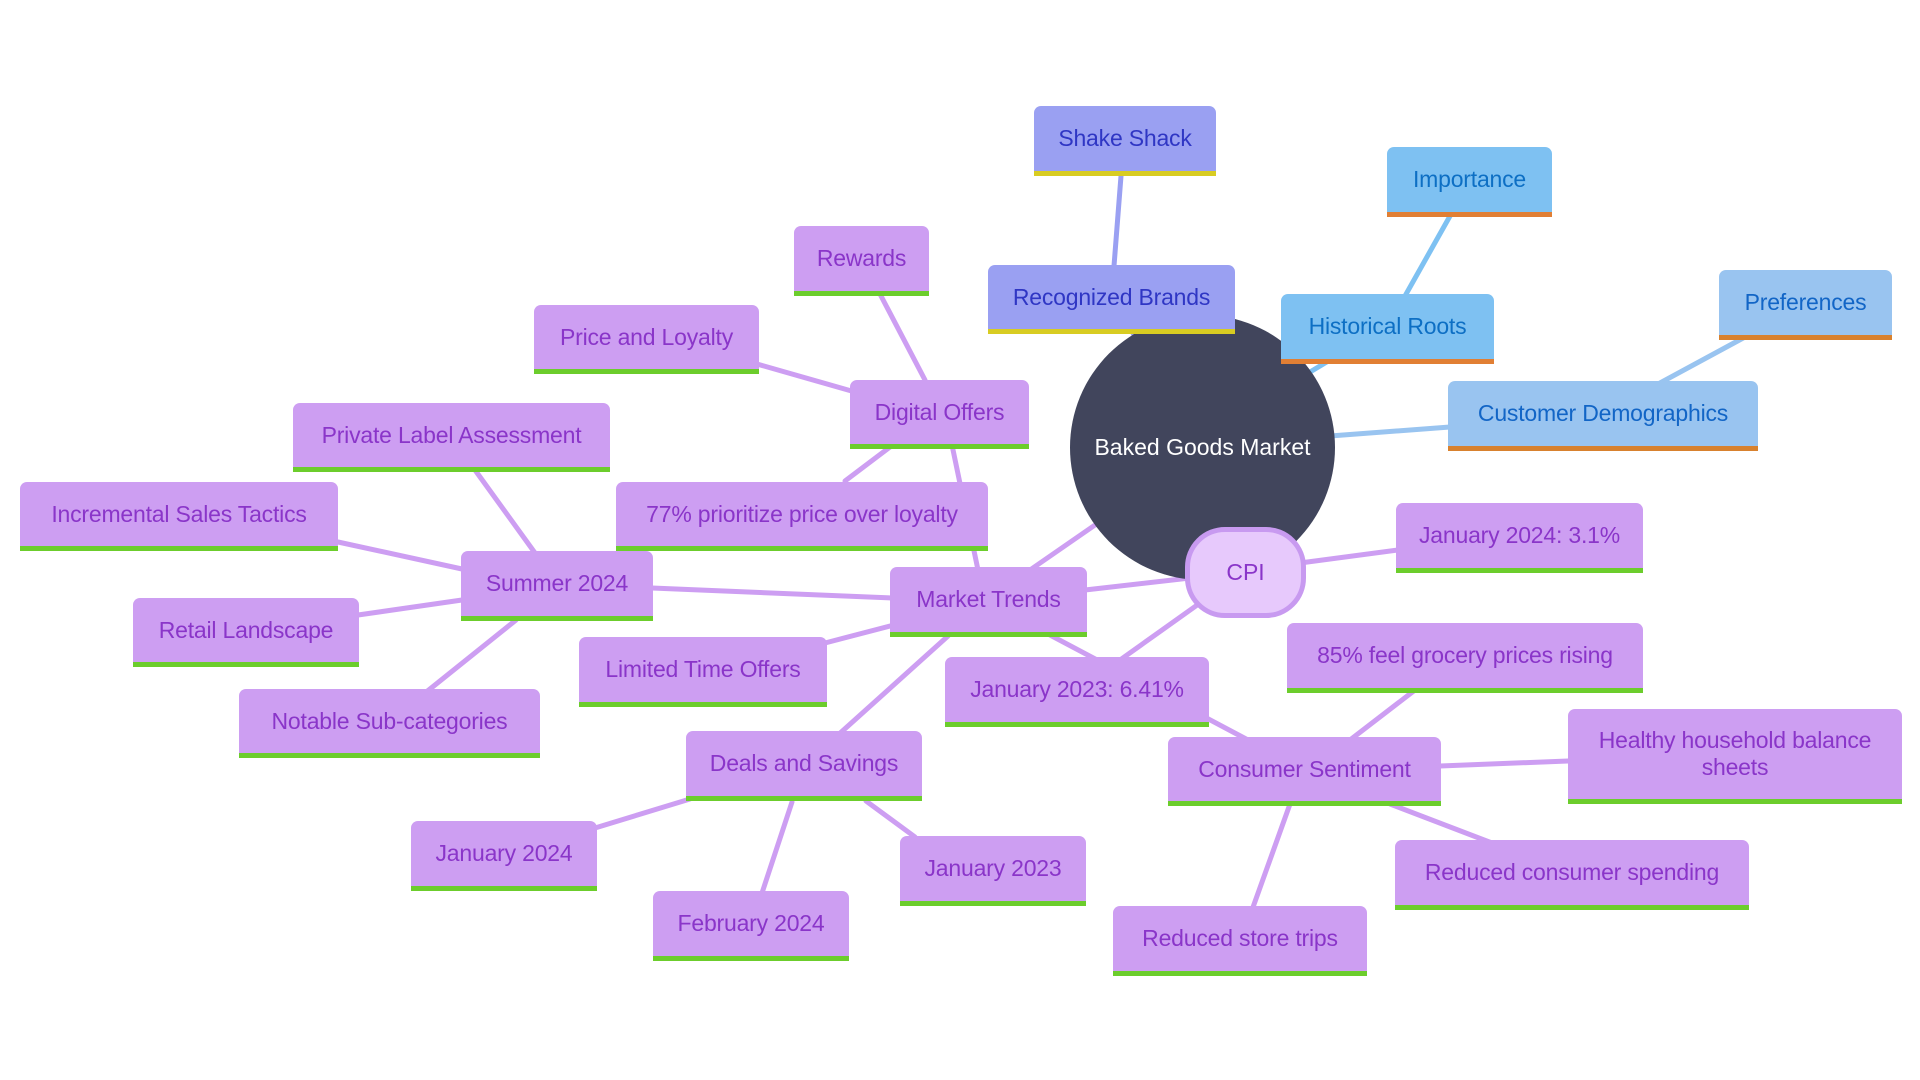 This screenshot has width=1920, height=1080. I want to click on node-historical-roots: Historical Roots, so click(1387, 329).